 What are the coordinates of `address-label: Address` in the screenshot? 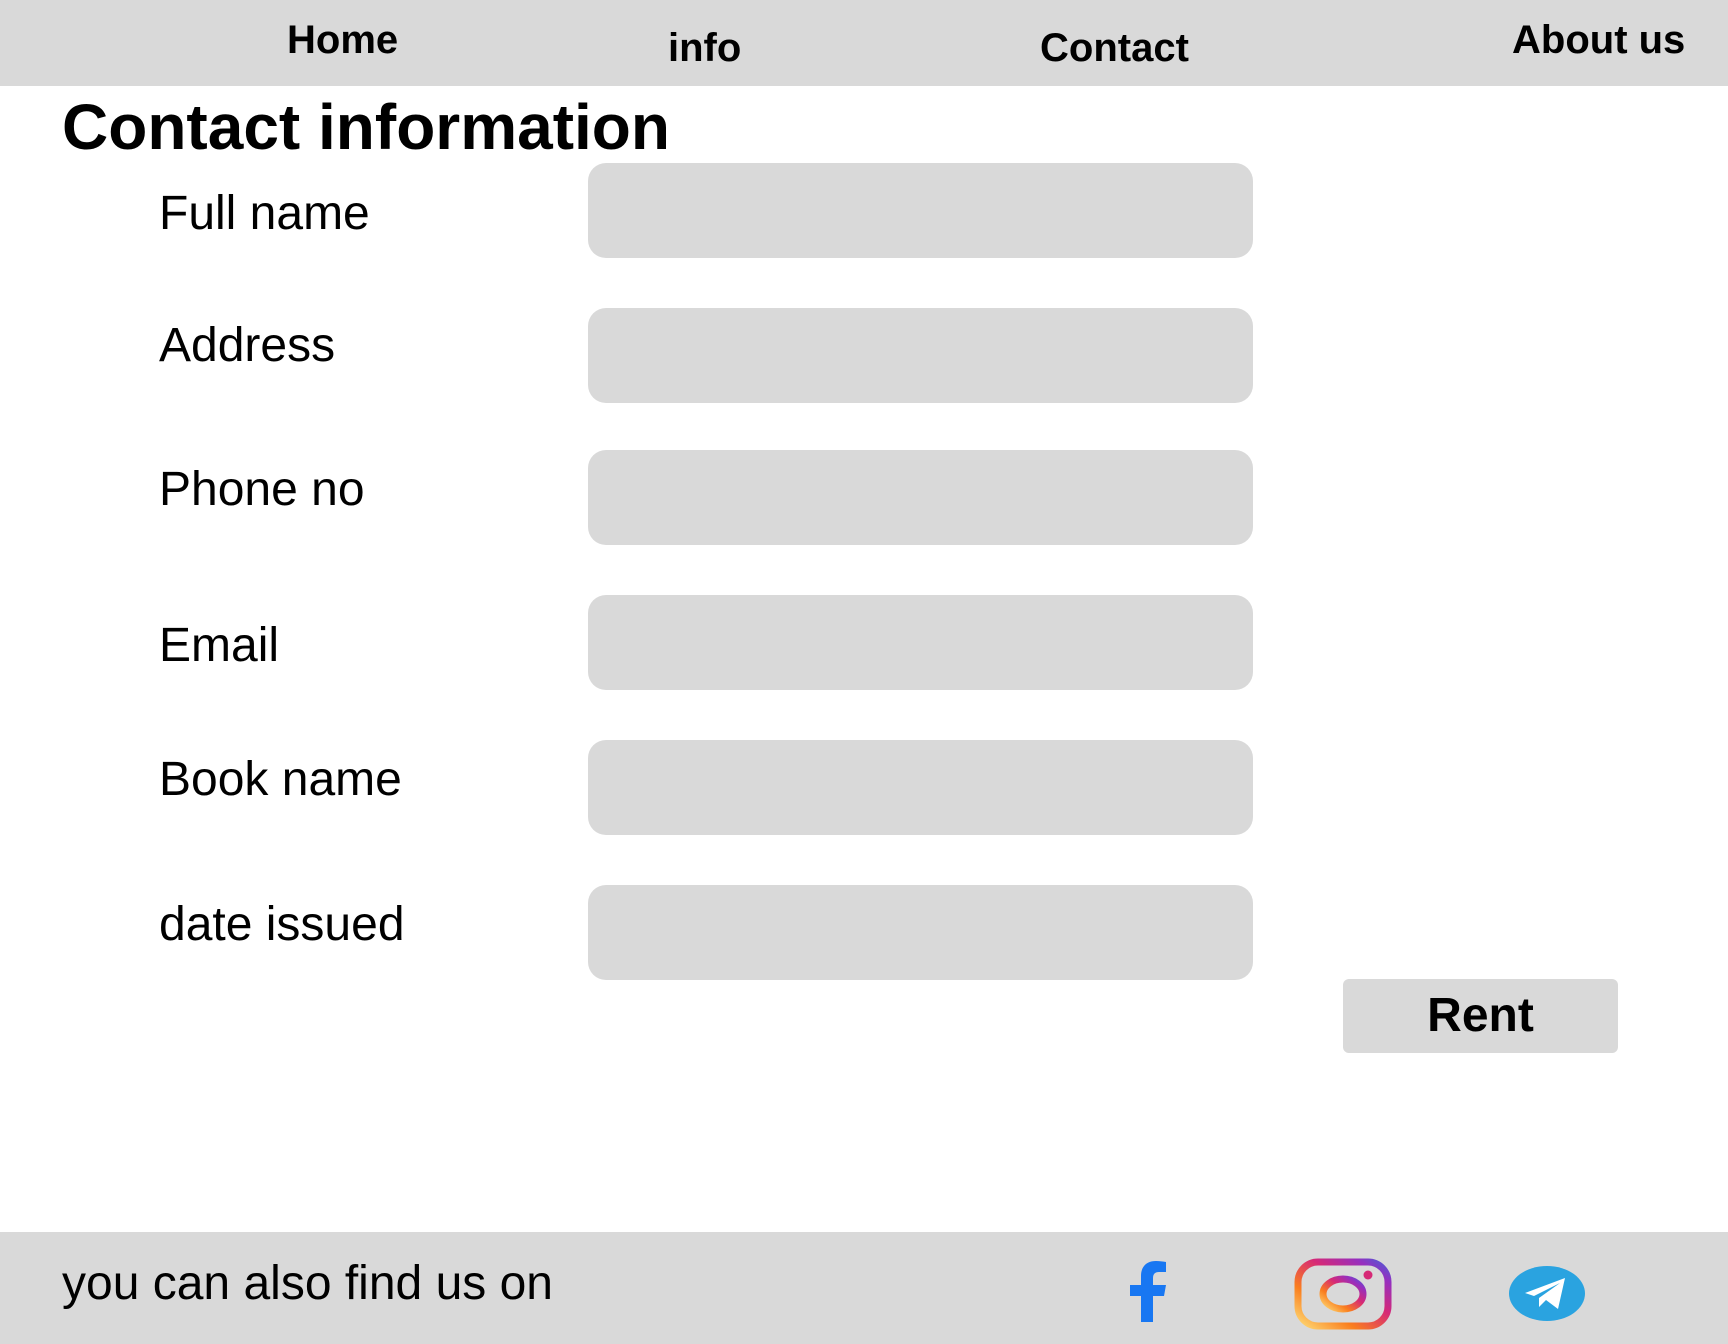 It's located at (247, 345).